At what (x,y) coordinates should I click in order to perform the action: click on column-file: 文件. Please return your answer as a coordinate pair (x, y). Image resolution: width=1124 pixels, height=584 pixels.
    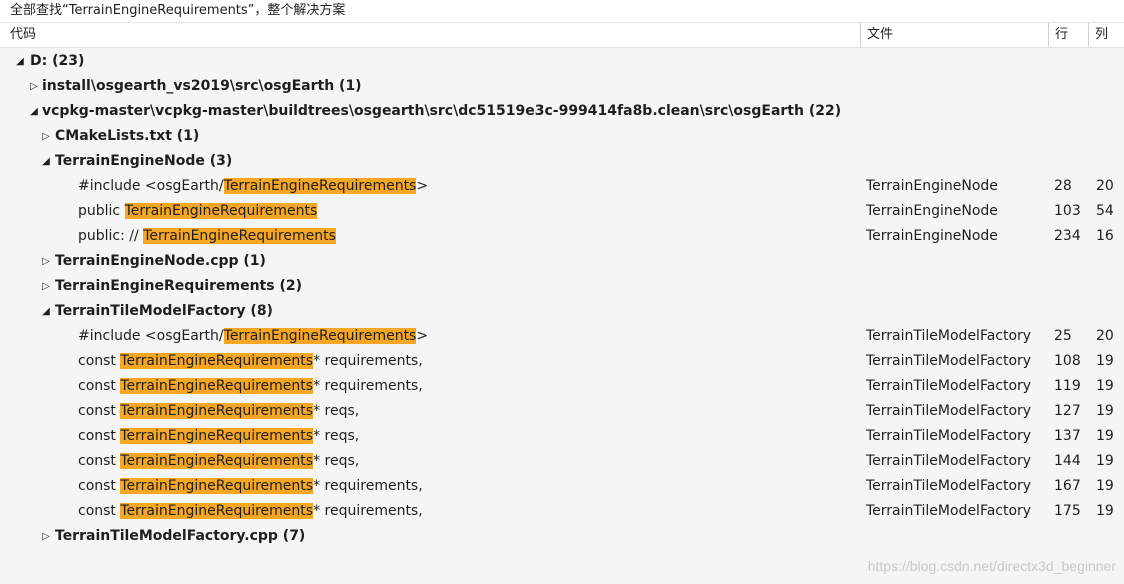
    Looking at the image, I should click on (954, 35).